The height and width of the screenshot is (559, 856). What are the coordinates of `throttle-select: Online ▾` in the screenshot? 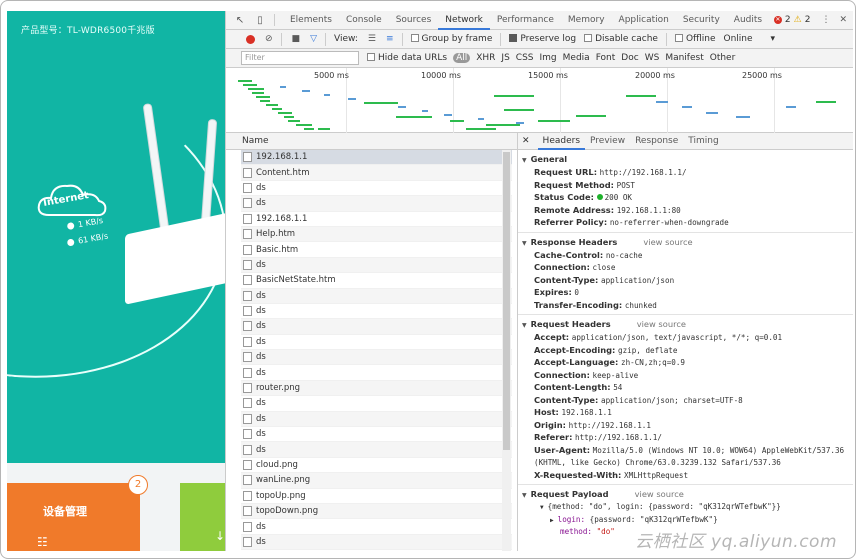 It's located at (750, 39).